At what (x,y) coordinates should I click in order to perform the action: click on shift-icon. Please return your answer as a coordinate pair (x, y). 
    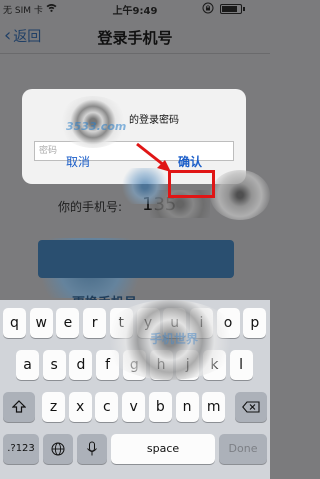
    Looking at the image, I should click on (19, 406).